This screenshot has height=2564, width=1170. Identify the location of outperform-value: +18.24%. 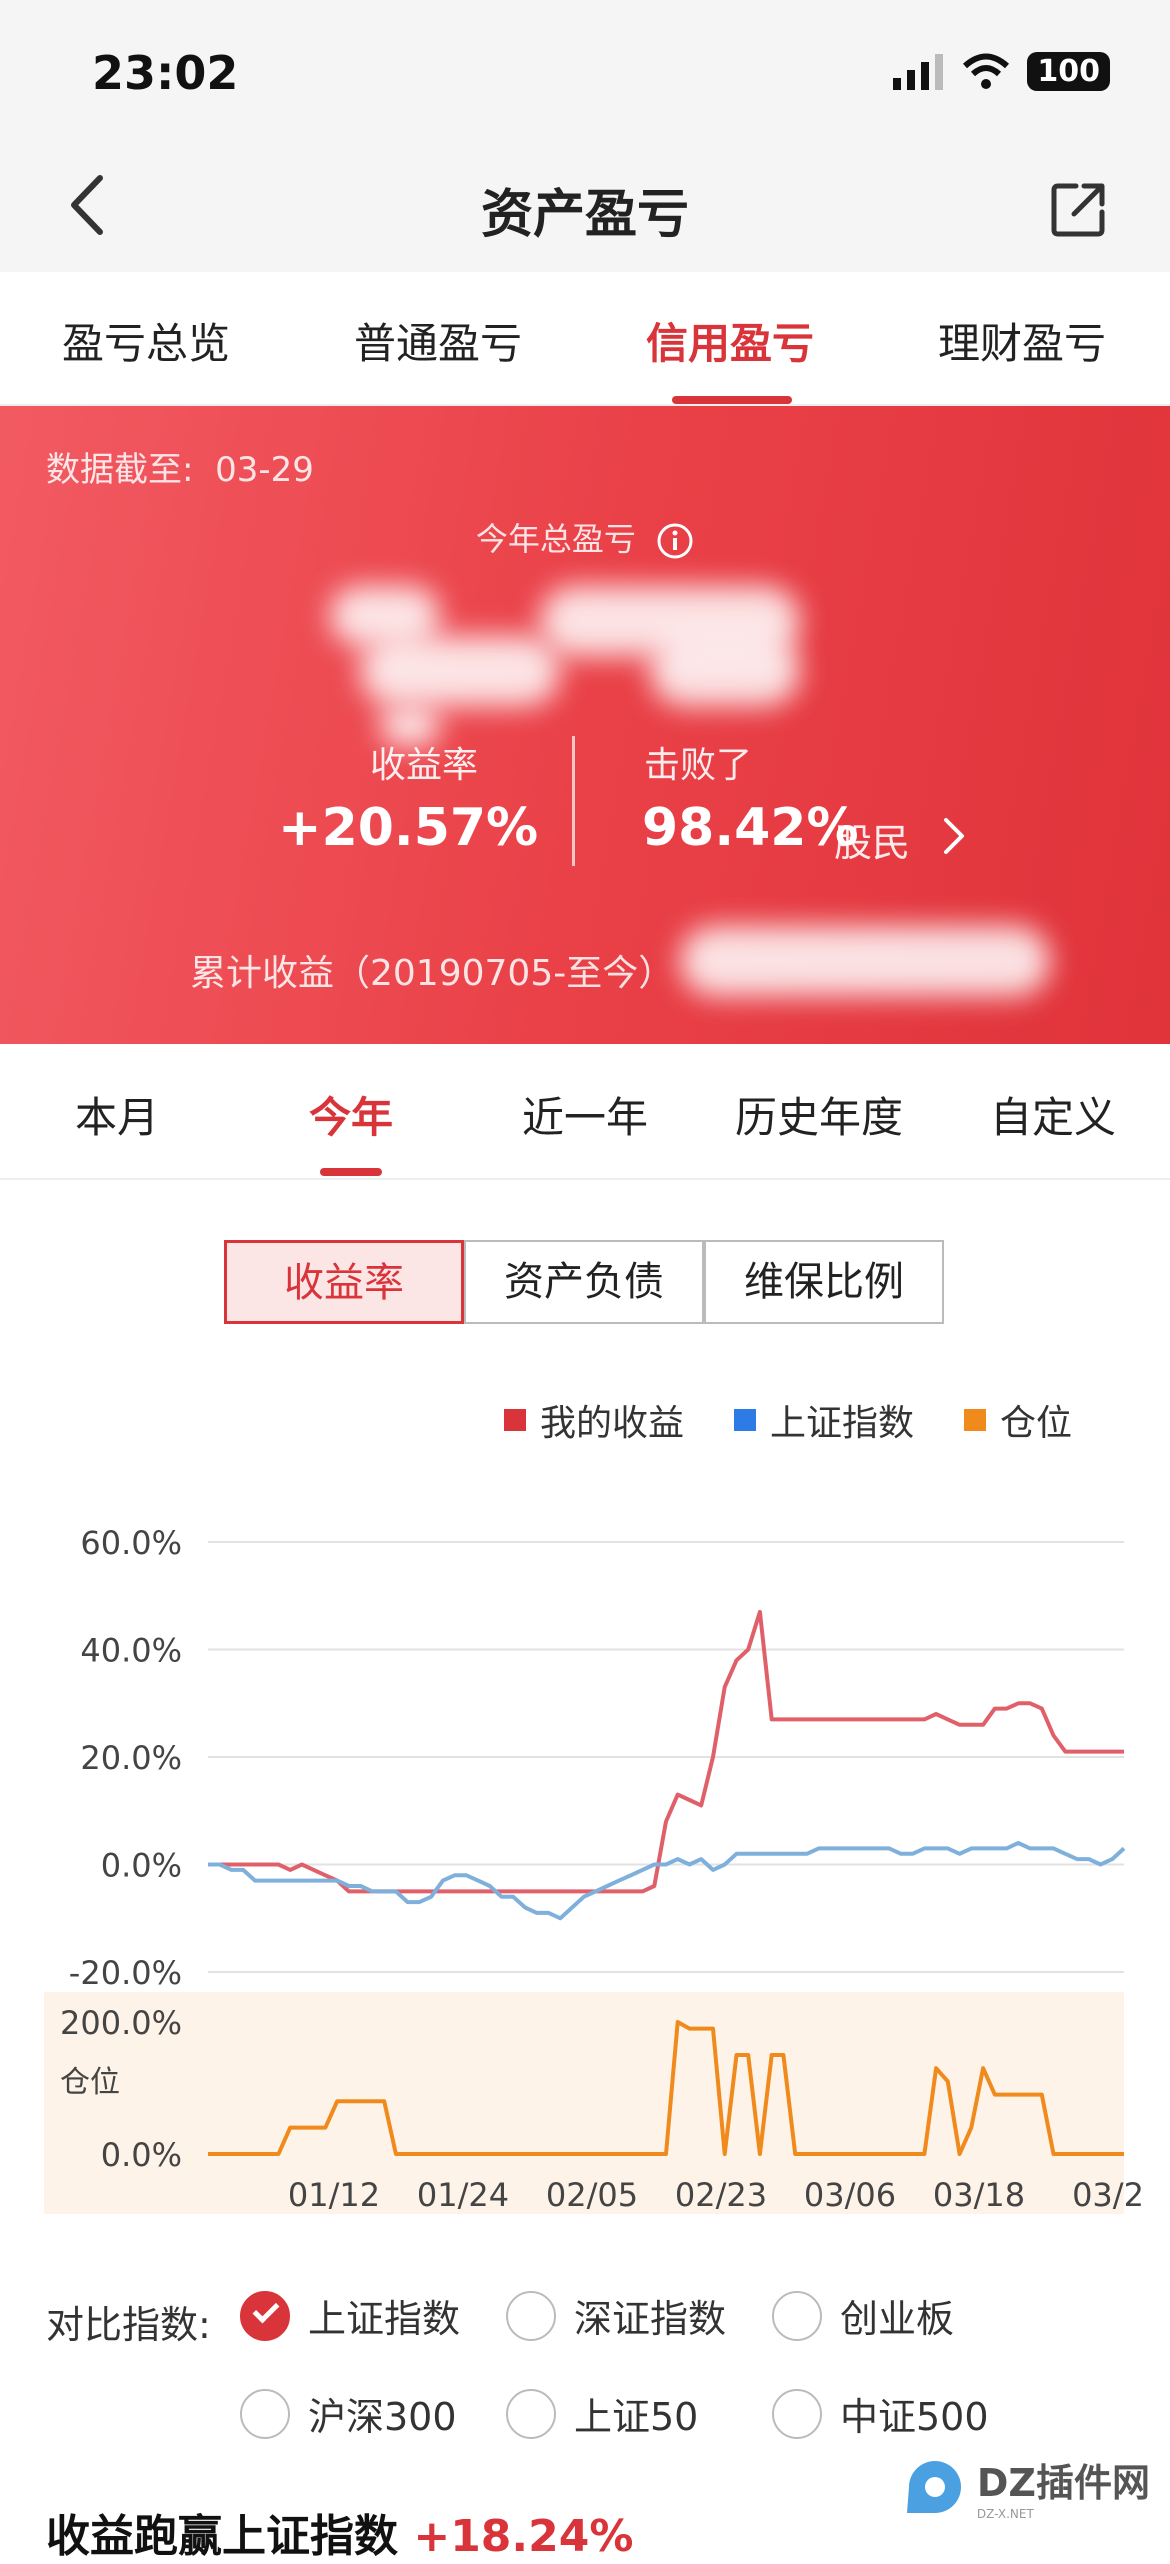
(523, 2536).